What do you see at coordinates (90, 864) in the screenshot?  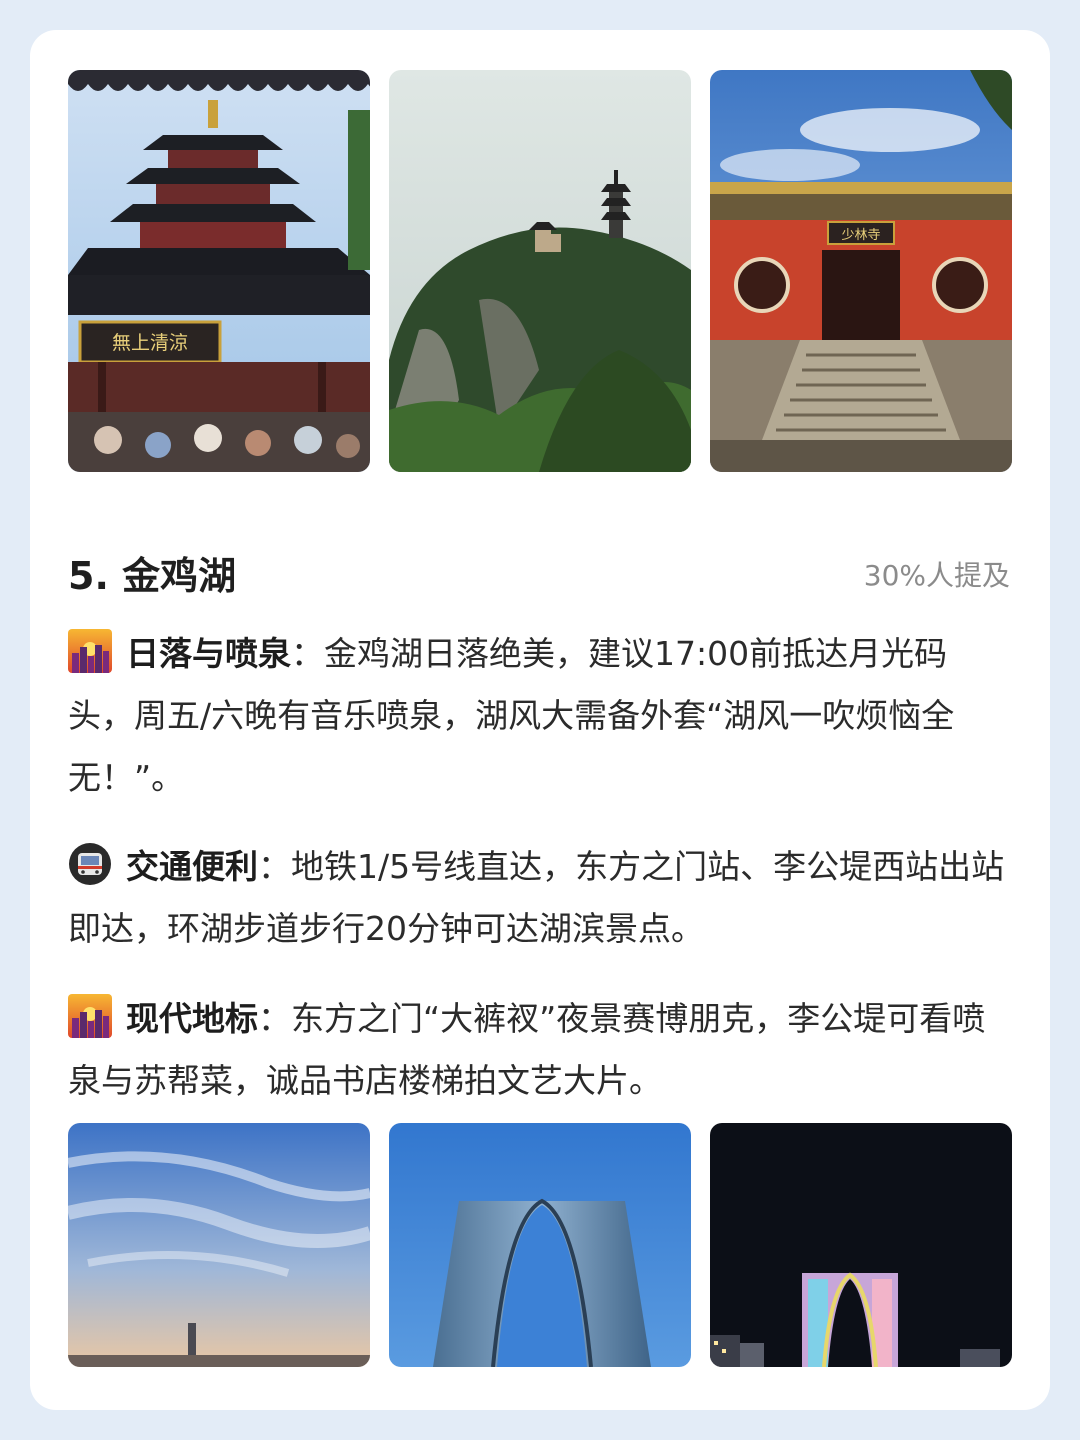 I see `metro-train-icon` at bounding box center [90, 864].